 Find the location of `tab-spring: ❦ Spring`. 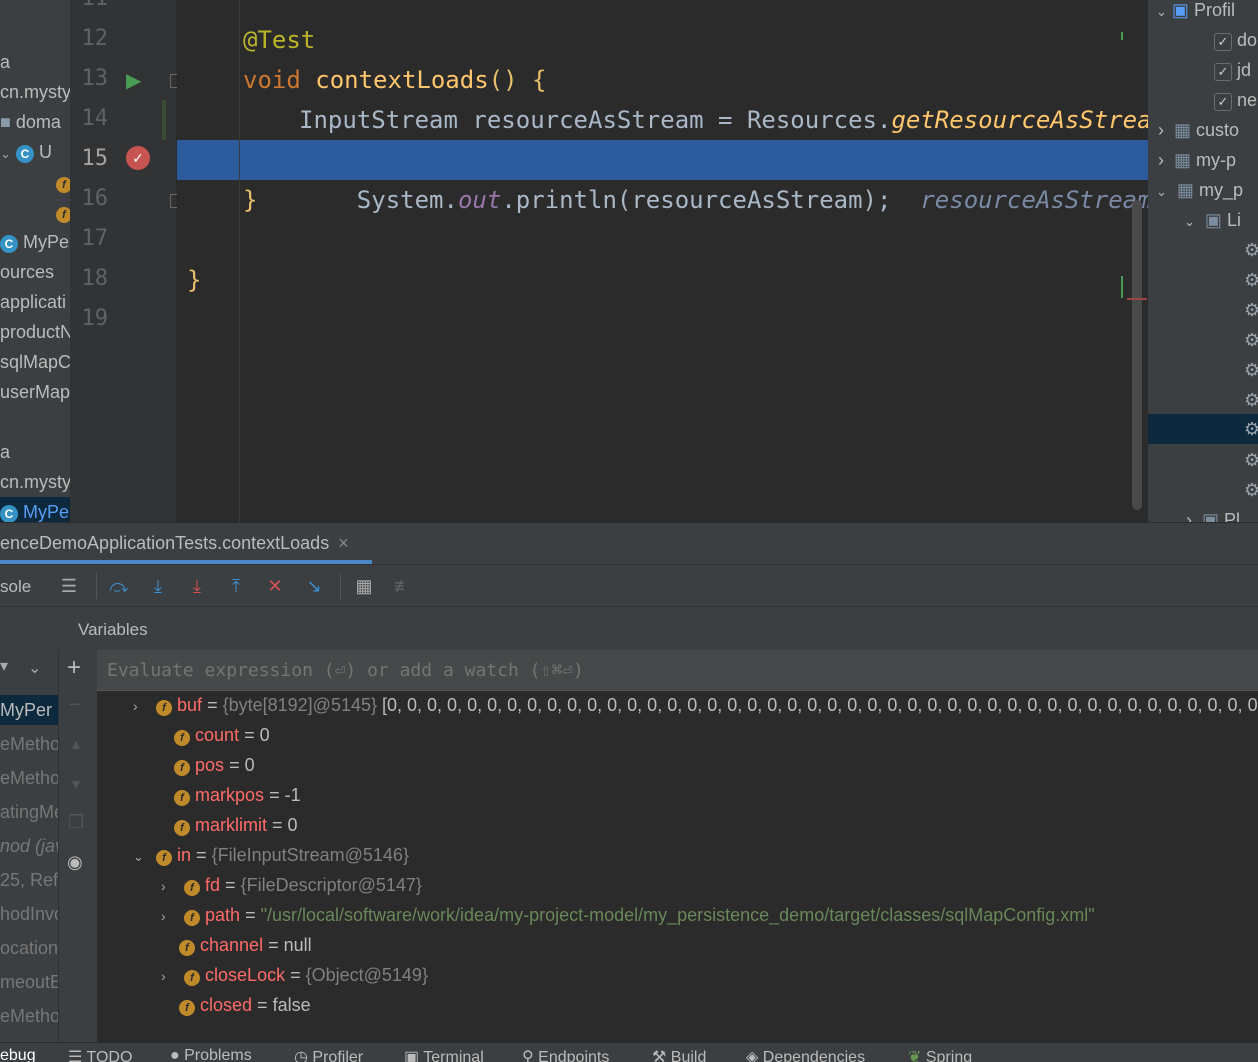

tab-spring: ❦ Spring is located at coordinates (940, 1054).